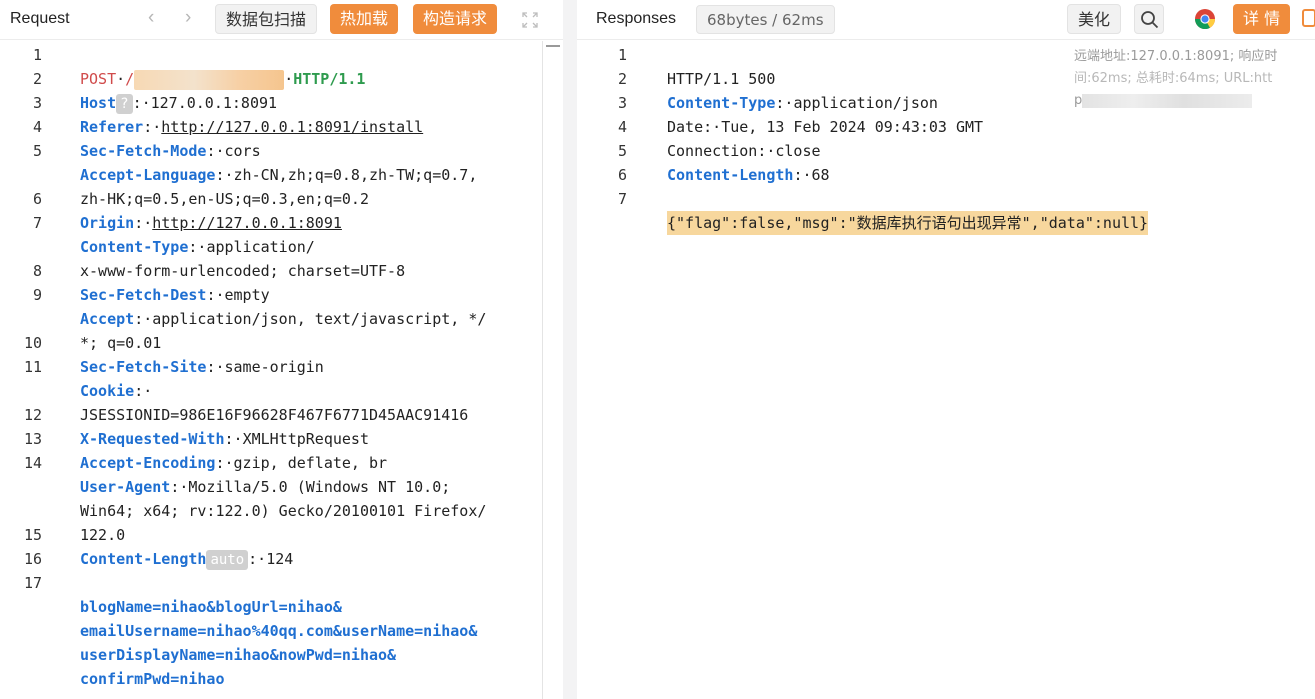 The image size is (1315, 699). I want to click on header-cookie: Cookie:·, so click(116, 391).